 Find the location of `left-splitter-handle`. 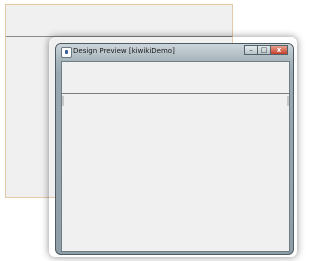

left-splitter-handle is located at coordinates (63, 101).